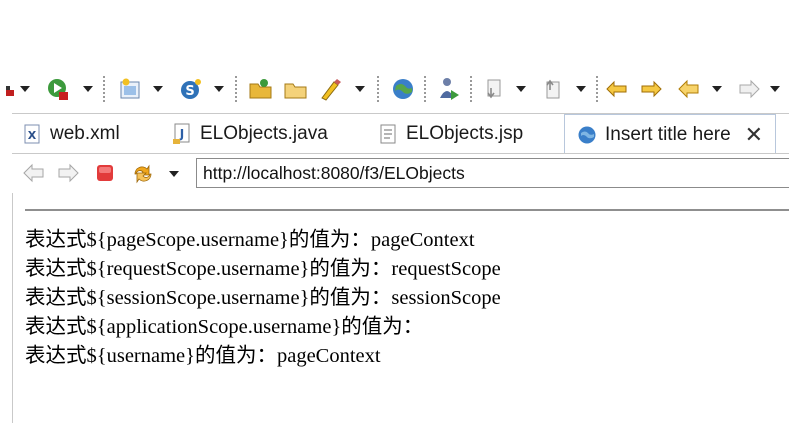 This screenshot has height=423, width=789. I want to click on run-dropdown-icon, so click(88, 89).